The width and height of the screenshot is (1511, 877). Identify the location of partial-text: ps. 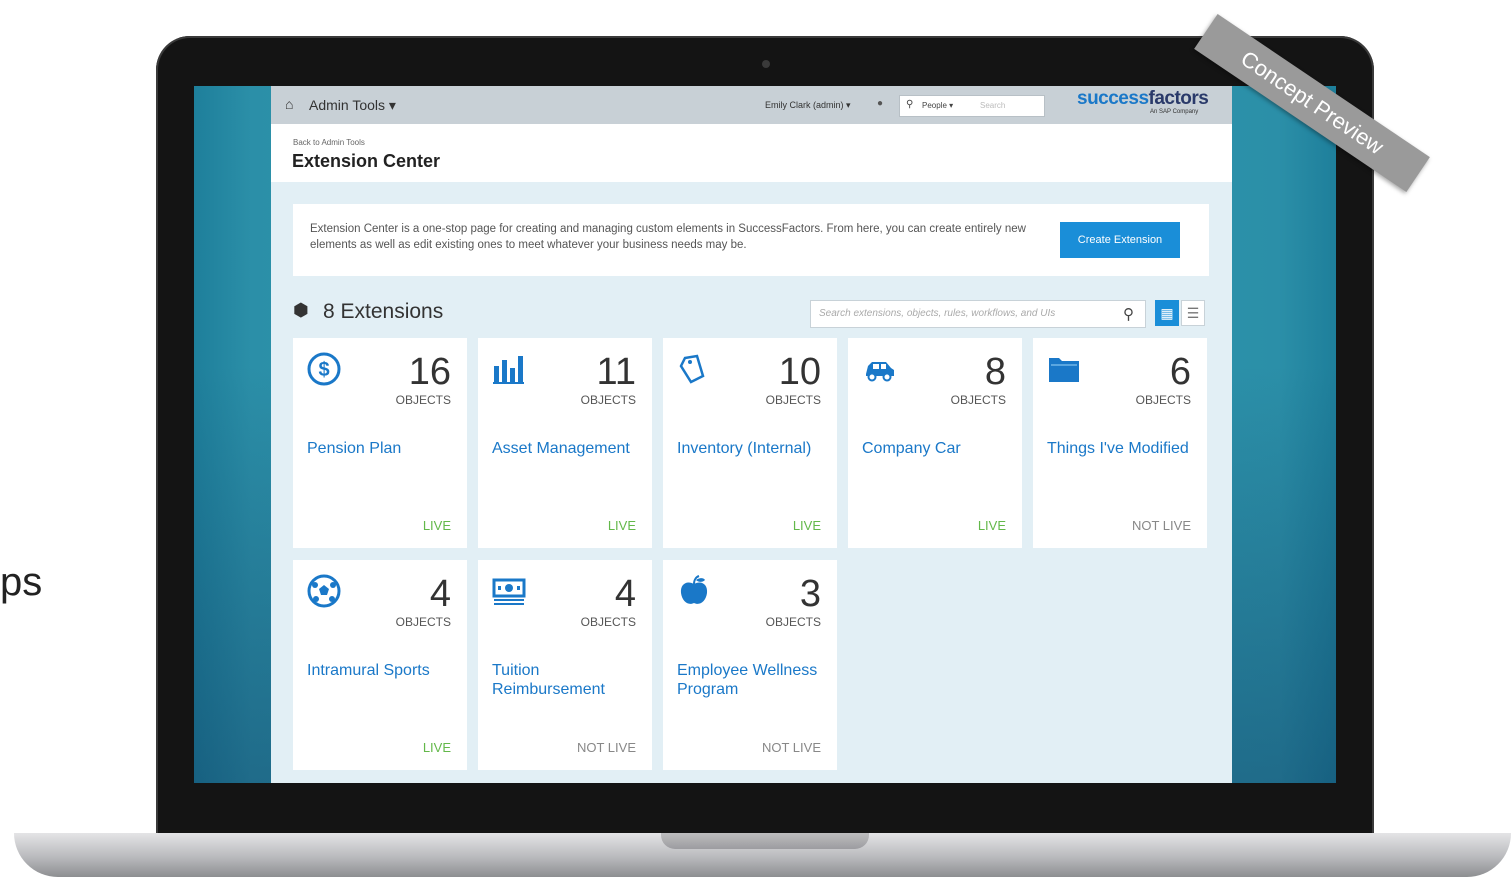
(21, 582).